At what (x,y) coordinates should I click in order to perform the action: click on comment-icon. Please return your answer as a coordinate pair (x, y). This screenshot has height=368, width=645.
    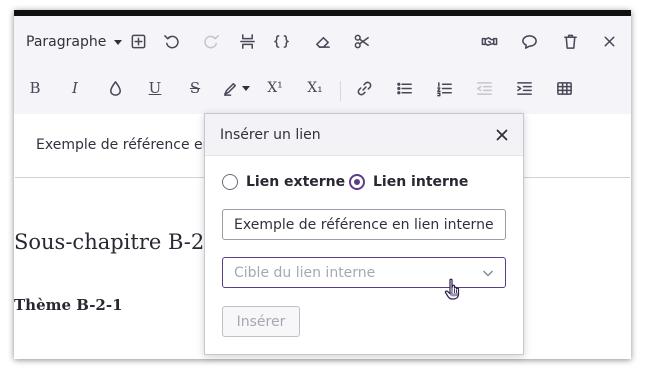
    Looking at the image, I should click on (529, 41).